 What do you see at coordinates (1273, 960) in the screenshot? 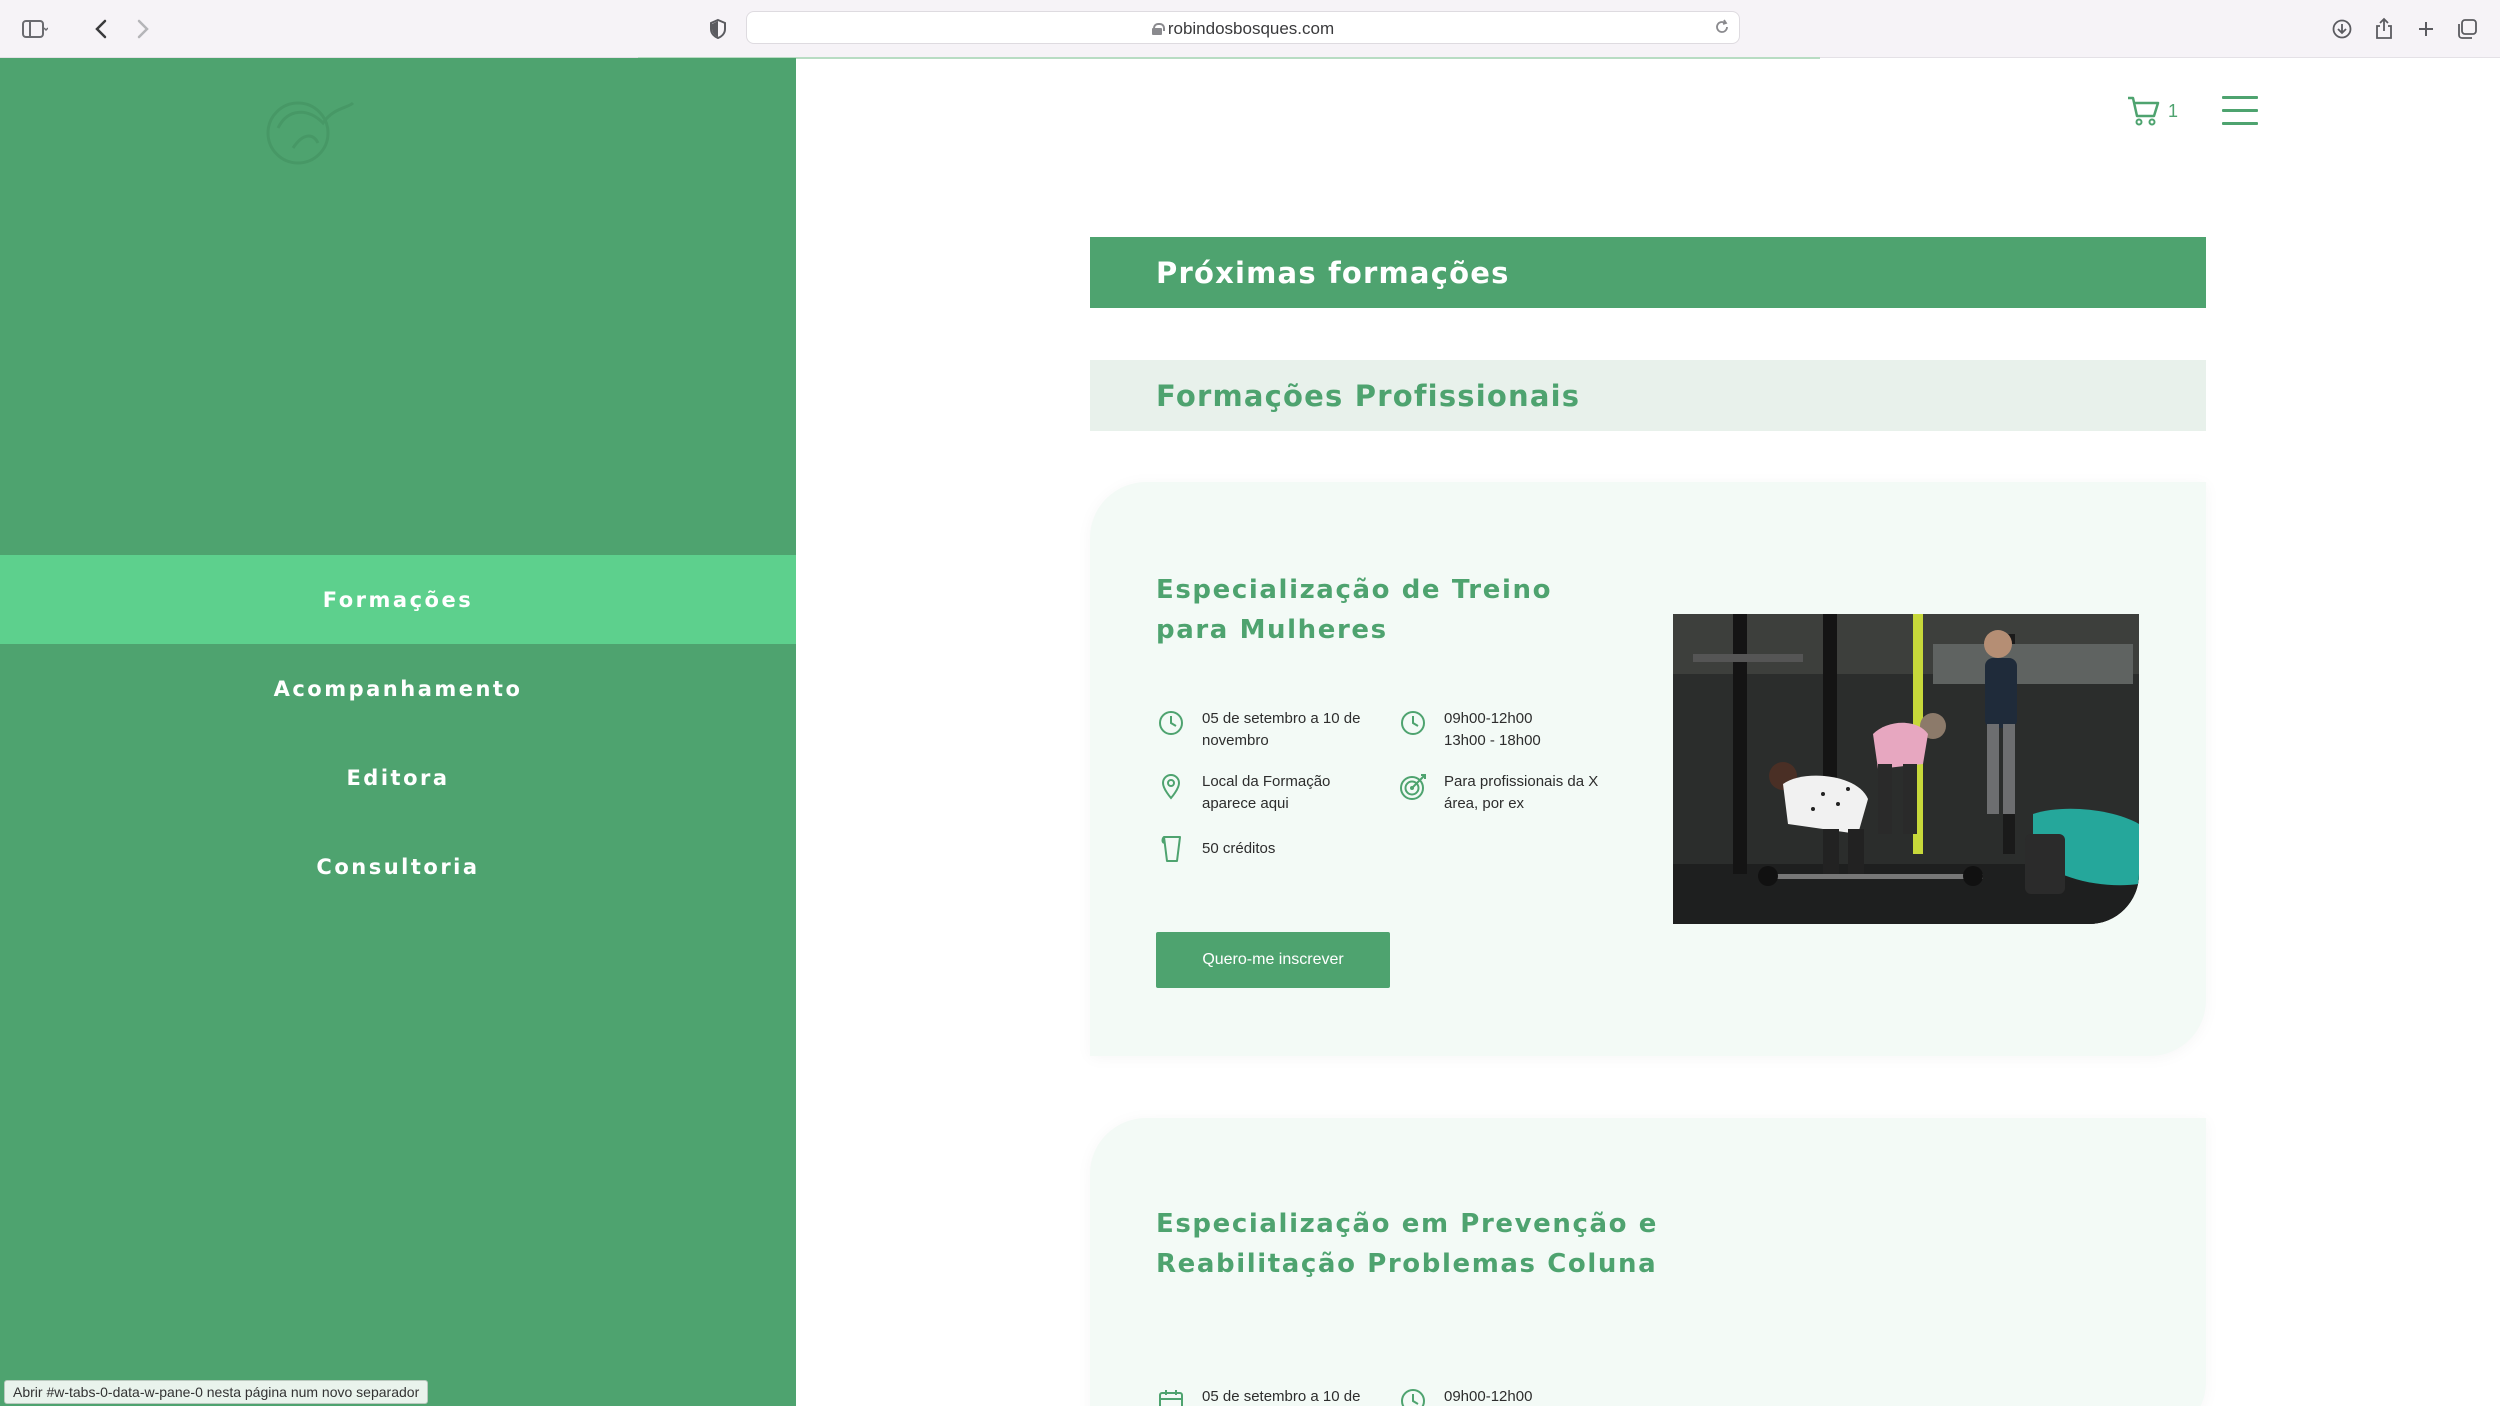
I see `enroll-button: Quero-me inscrever` at bounding box center [1273, 960].